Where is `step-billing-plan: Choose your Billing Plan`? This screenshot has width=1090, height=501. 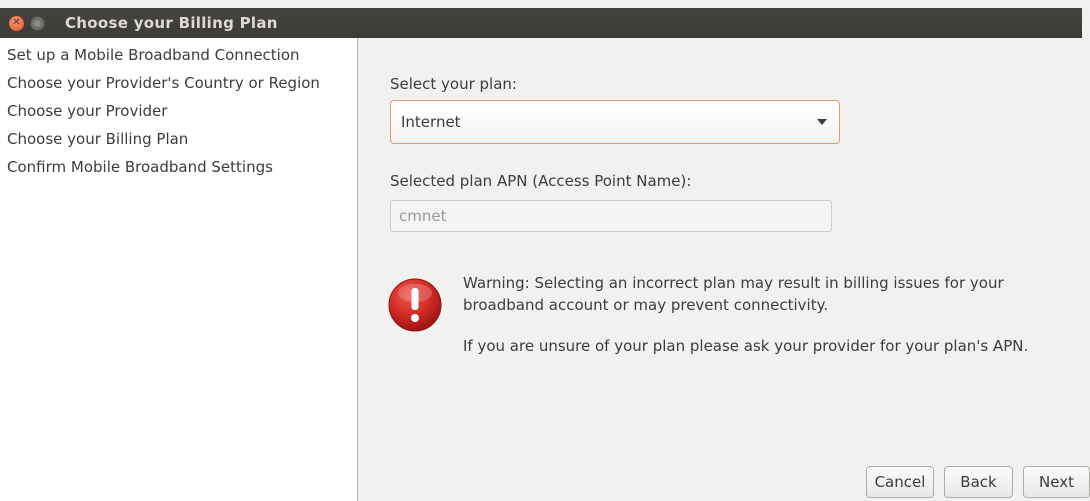 step-billing-plan: Choose your Billing Plan is located at coordinates (98, 139).